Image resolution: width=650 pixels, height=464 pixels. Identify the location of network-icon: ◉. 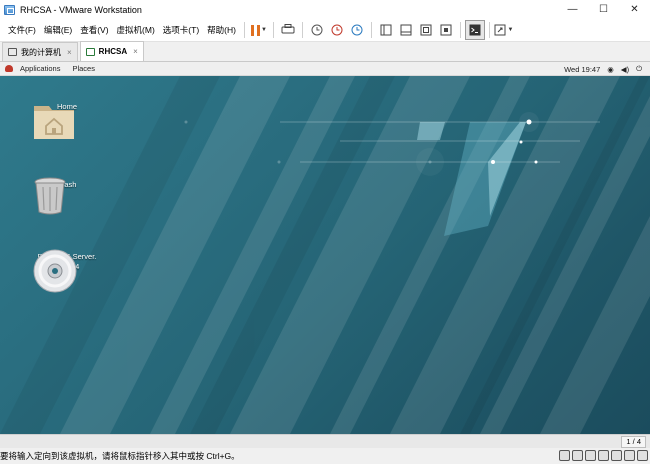
(610, 69).